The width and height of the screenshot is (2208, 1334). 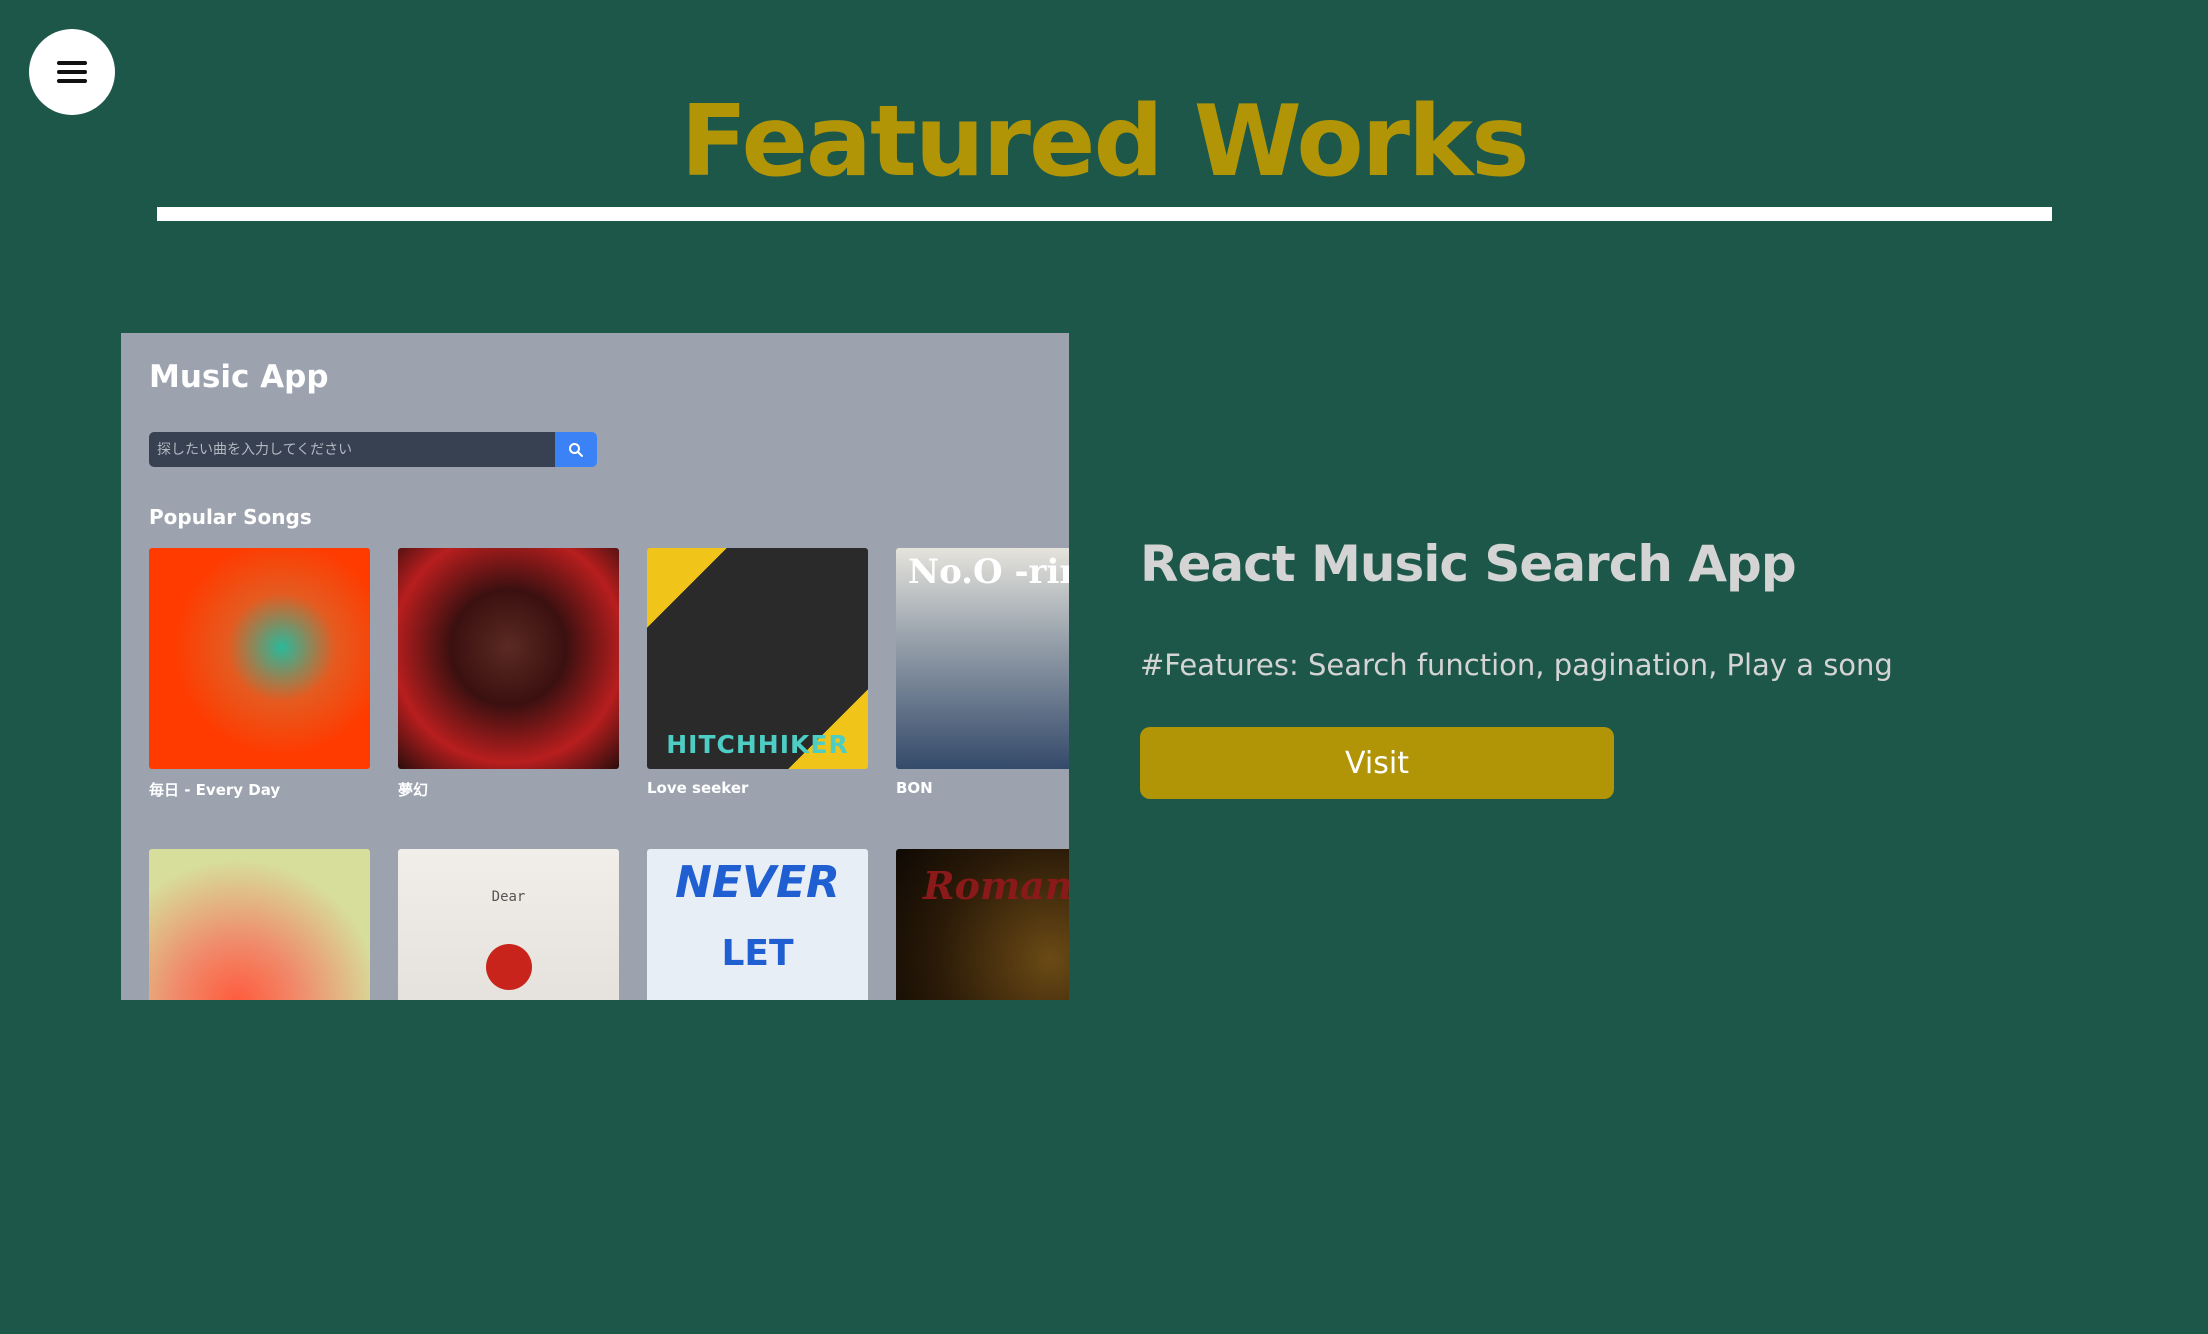 What do you see at coordinates (1377, 763) in the screenshot?
I see `visit-button: Visit` at bounding box center [1377, 763].